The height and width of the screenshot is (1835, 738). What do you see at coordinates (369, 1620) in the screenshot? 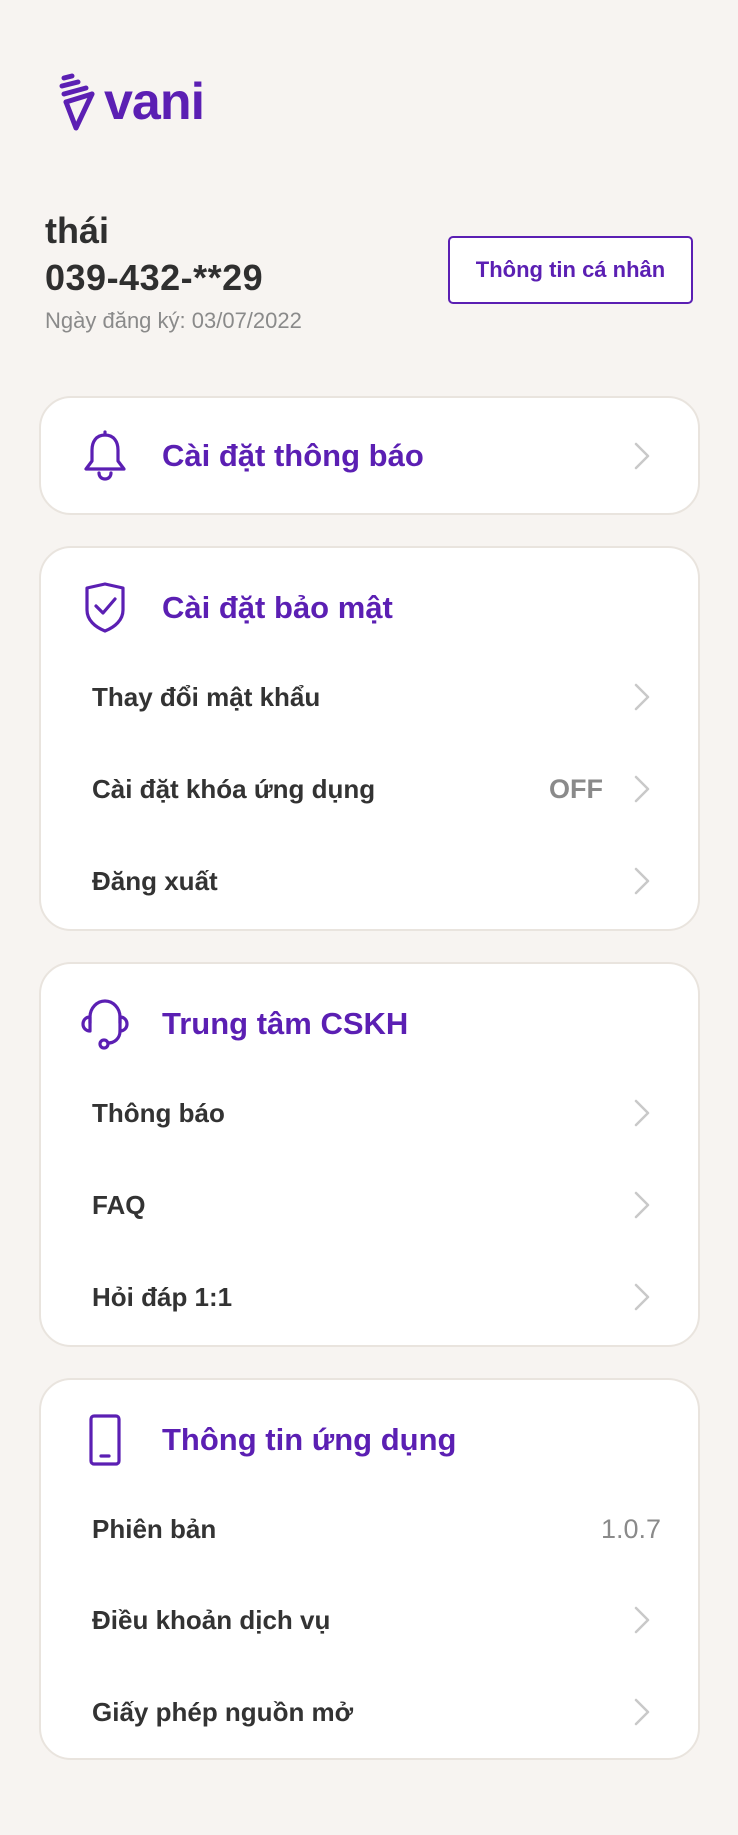
I see `terms-of-service-row: Điều khoản dịch vụ` at bounding box center [369, 1620].